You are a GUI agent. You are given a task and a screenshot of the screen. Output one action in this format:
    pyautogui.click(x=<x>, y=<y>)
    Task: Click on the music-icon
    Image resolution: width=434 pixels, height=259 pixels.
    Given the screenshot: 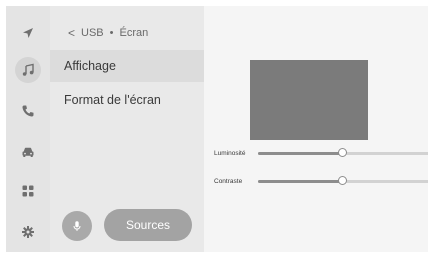 What is the action you would take?
    pyautogui.click(x=28, y=69)
    